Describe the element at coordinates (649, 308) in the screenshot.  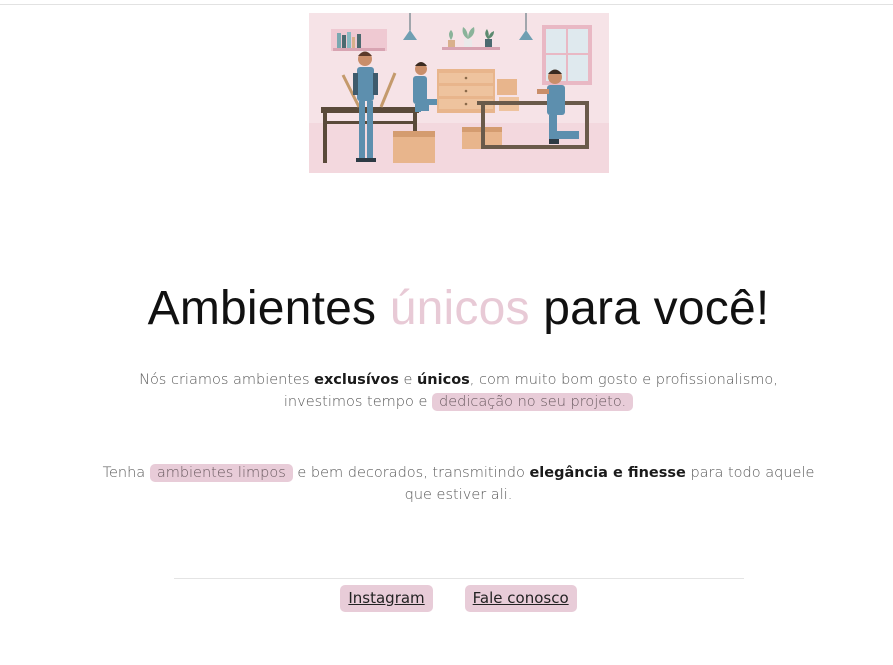
I see `title-part2: para você!` at that location.